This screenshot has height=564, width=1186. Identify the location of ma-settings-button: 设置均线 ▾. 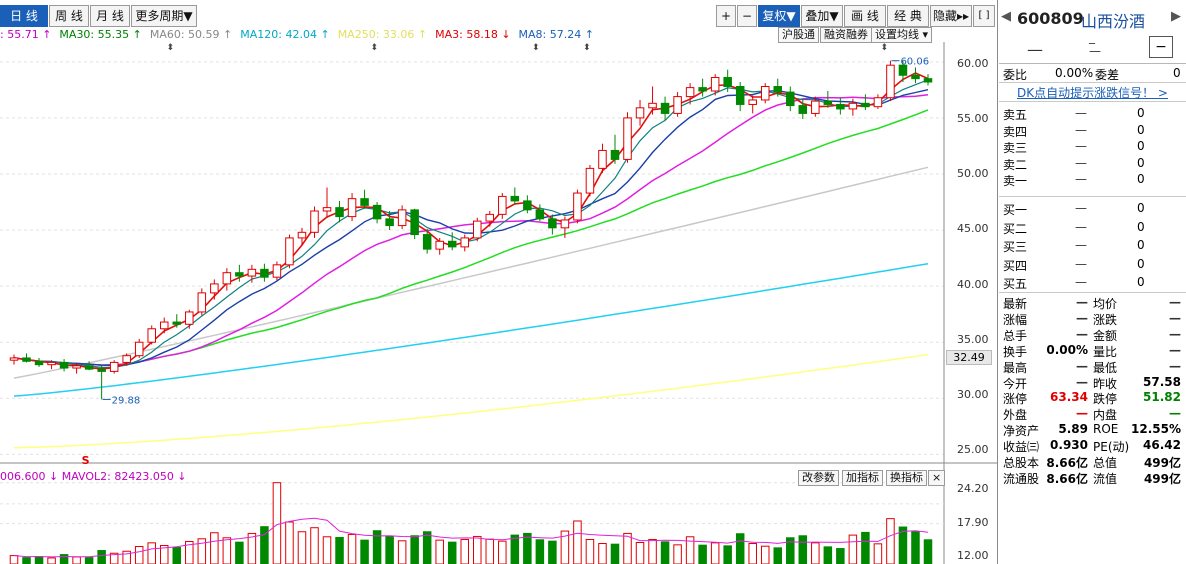
(902, 35).